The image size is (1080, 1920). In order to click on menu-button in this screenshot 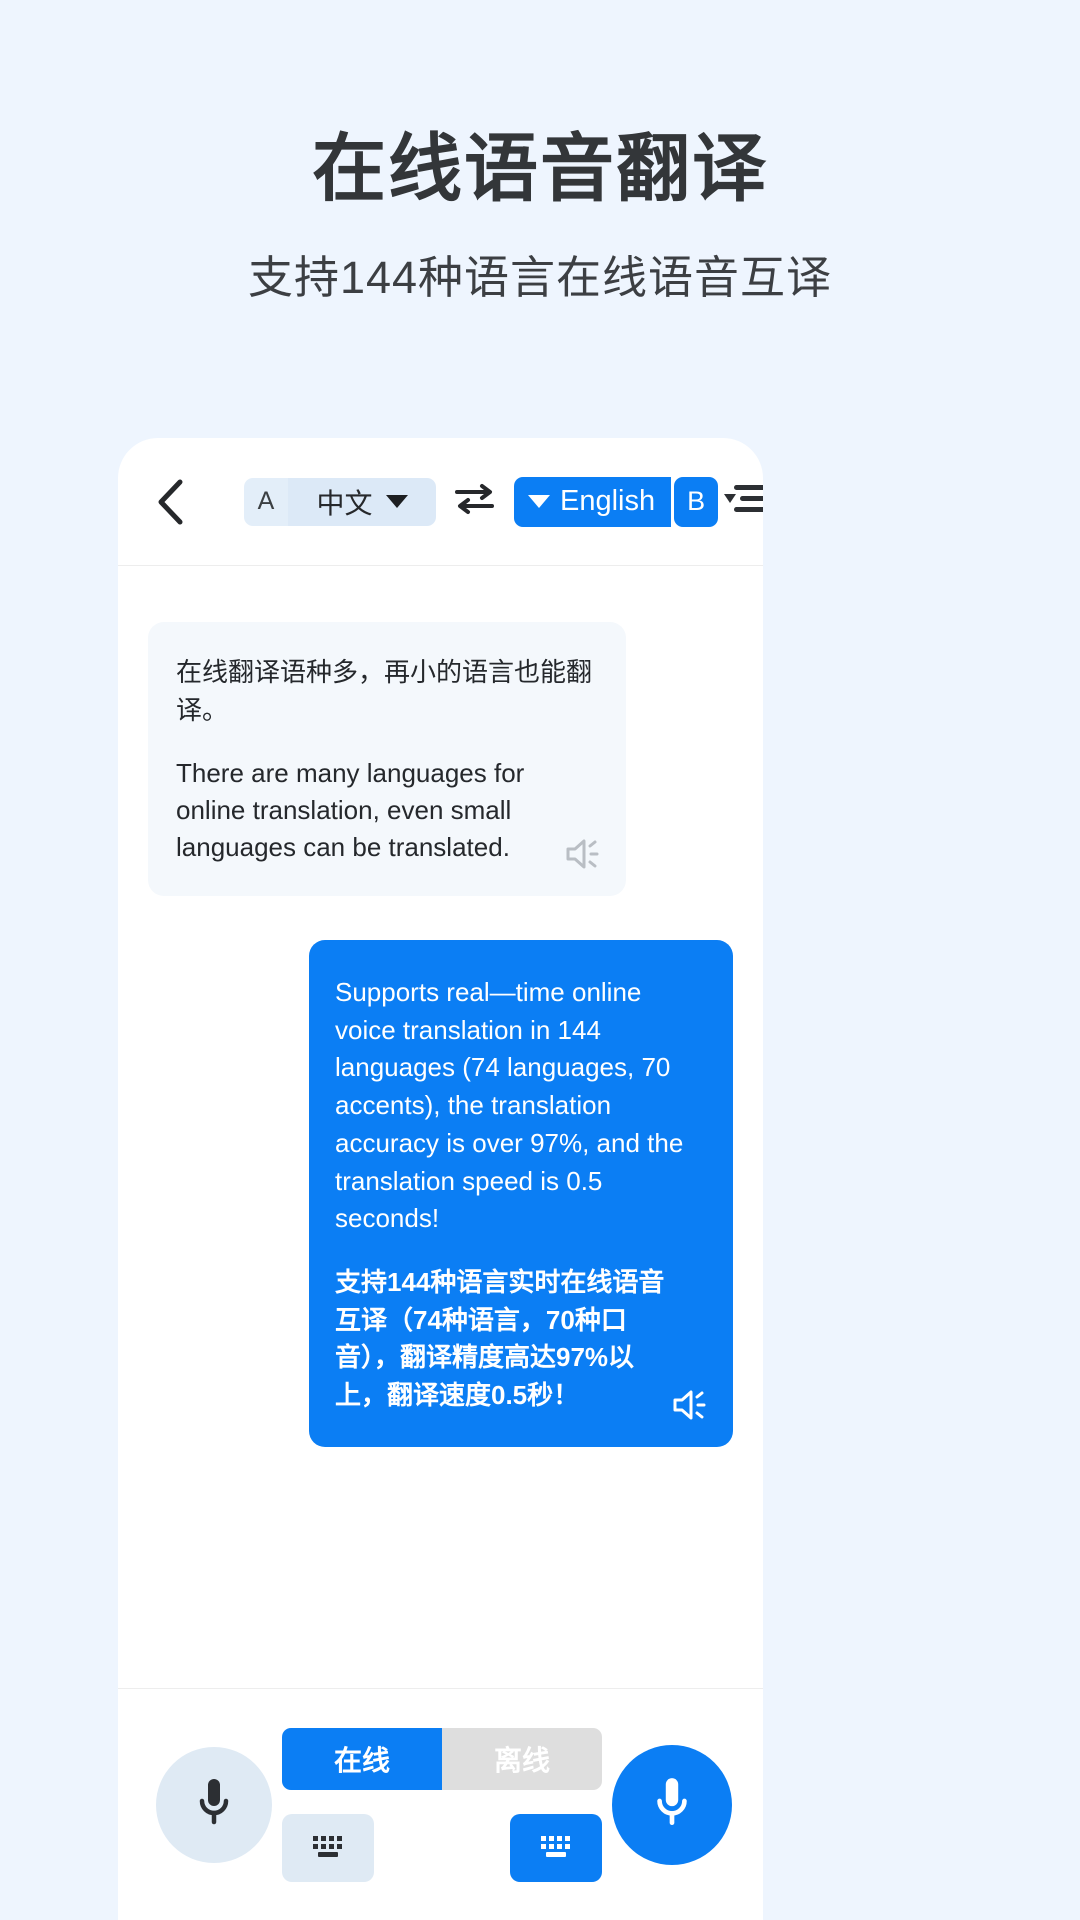, I will do `click(740, 502)`.